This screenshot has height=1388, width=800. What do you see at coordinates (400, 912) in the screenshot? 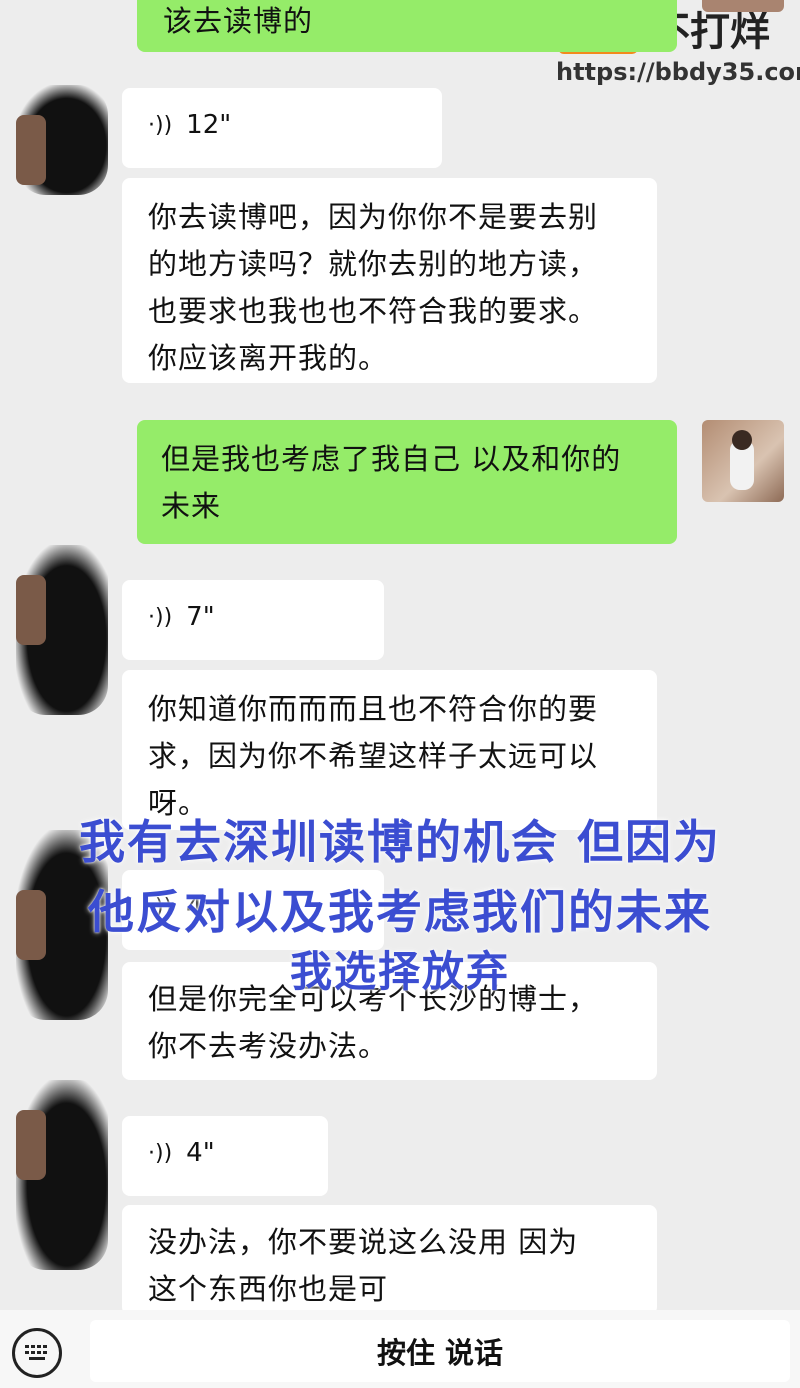
I see `overlay-caption-line: 他反对以及我考虑我们的未来` at bounding box center [400, 912].